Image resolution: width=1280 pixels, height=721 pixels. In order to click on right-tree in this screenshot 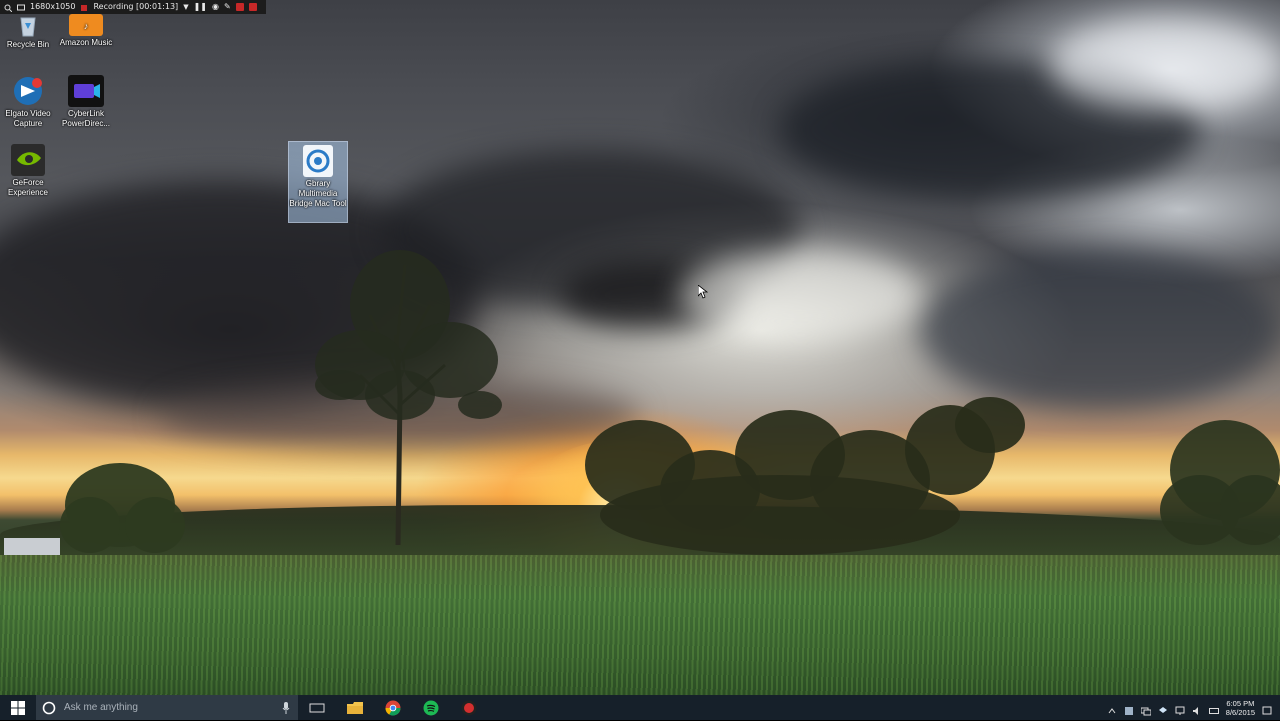, I will do `click(1220, 482)`.